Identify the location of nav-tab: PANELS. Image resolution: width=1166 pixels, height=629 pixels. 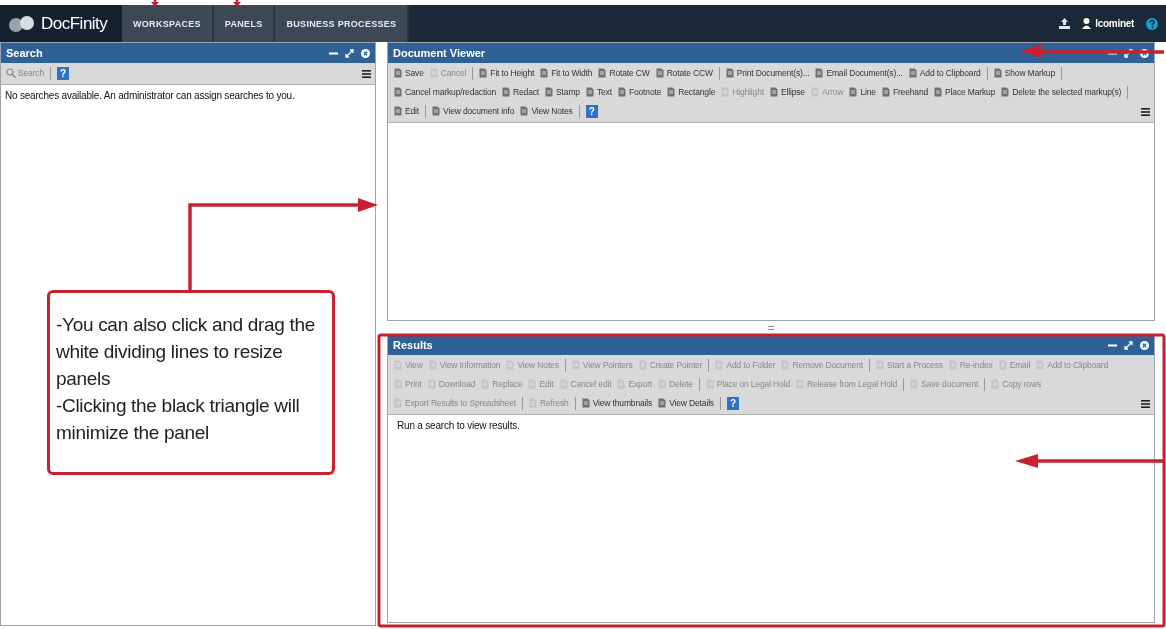
(244, 23).